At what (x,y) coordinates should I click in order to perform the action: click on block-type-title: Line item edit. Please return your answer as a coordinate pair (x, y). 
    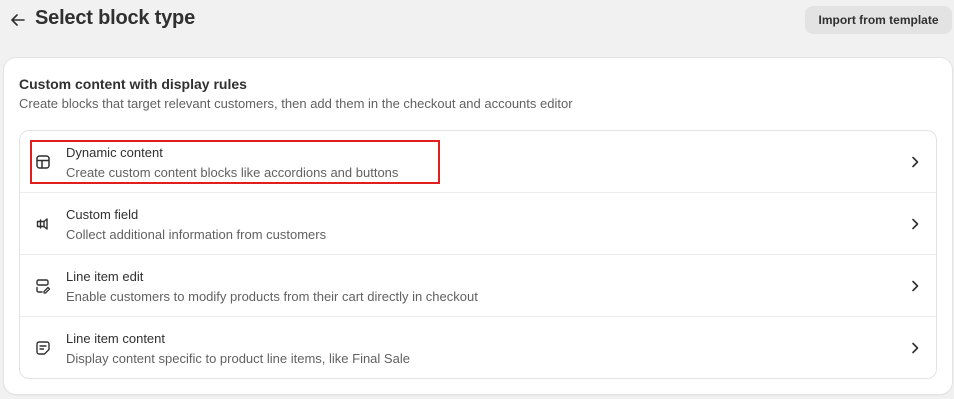
    Looking at the image, I should click on (105, 276).